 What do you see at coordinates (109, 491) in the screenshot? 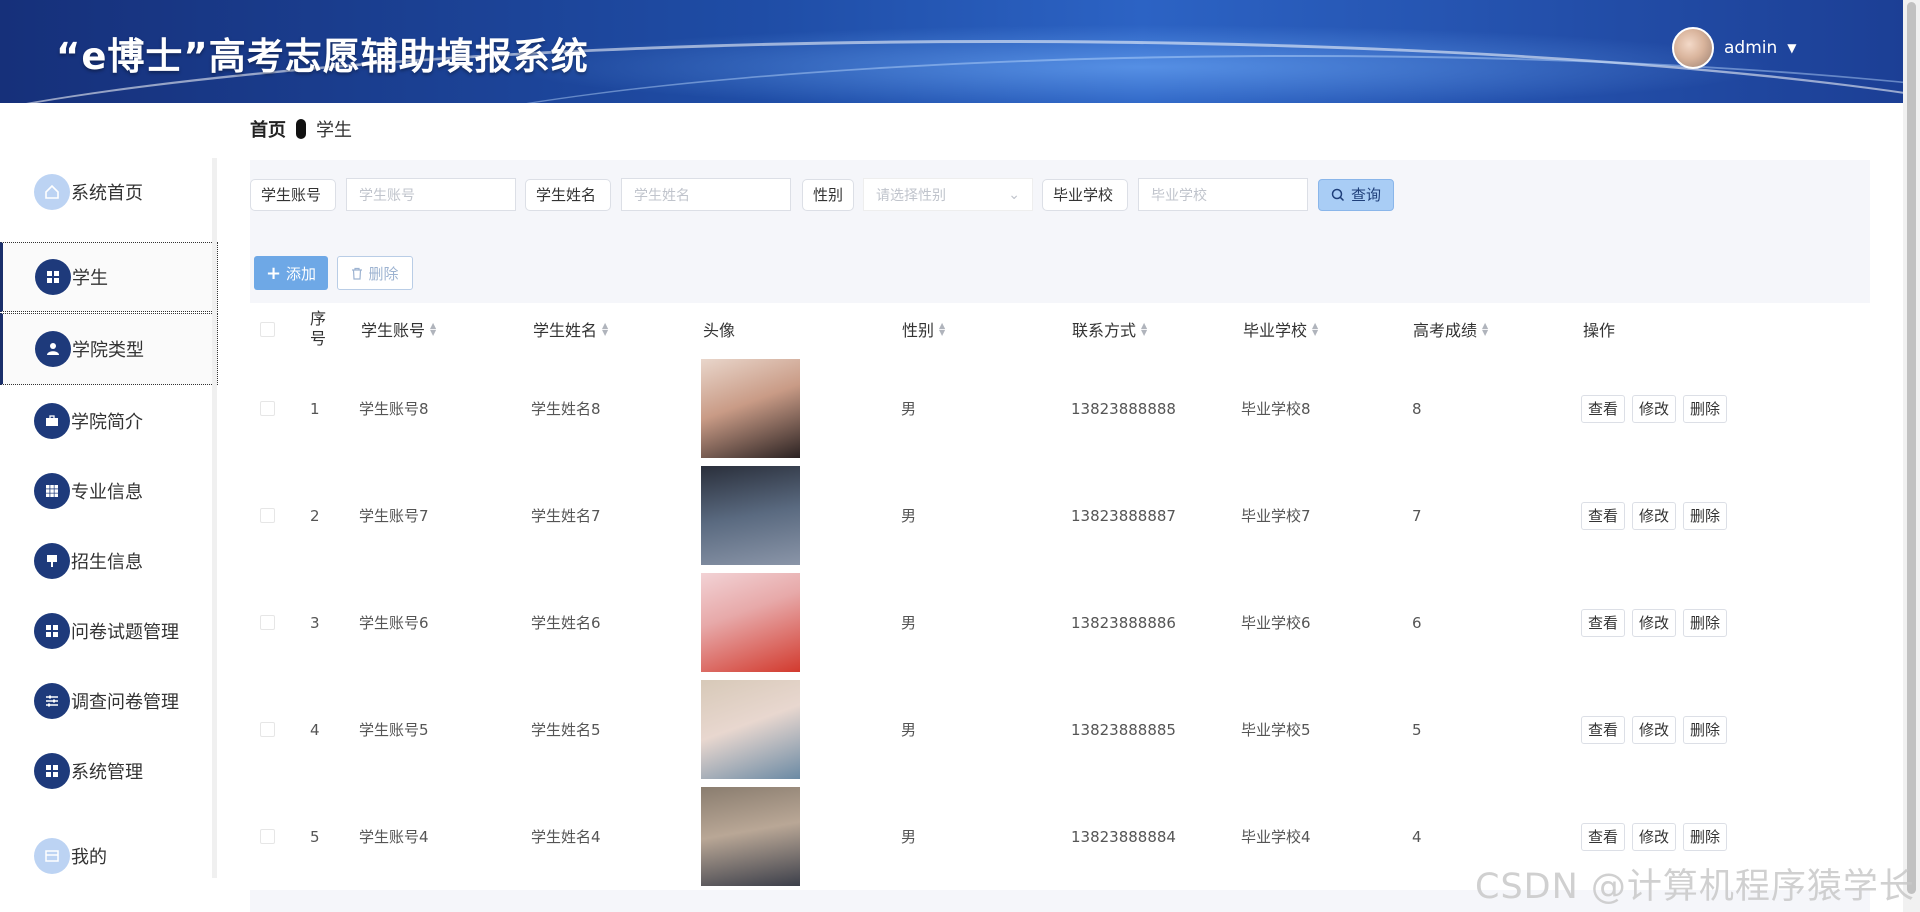
I see `sidebar-item-major-info: 专业信息` at bounding box center [109, 491].